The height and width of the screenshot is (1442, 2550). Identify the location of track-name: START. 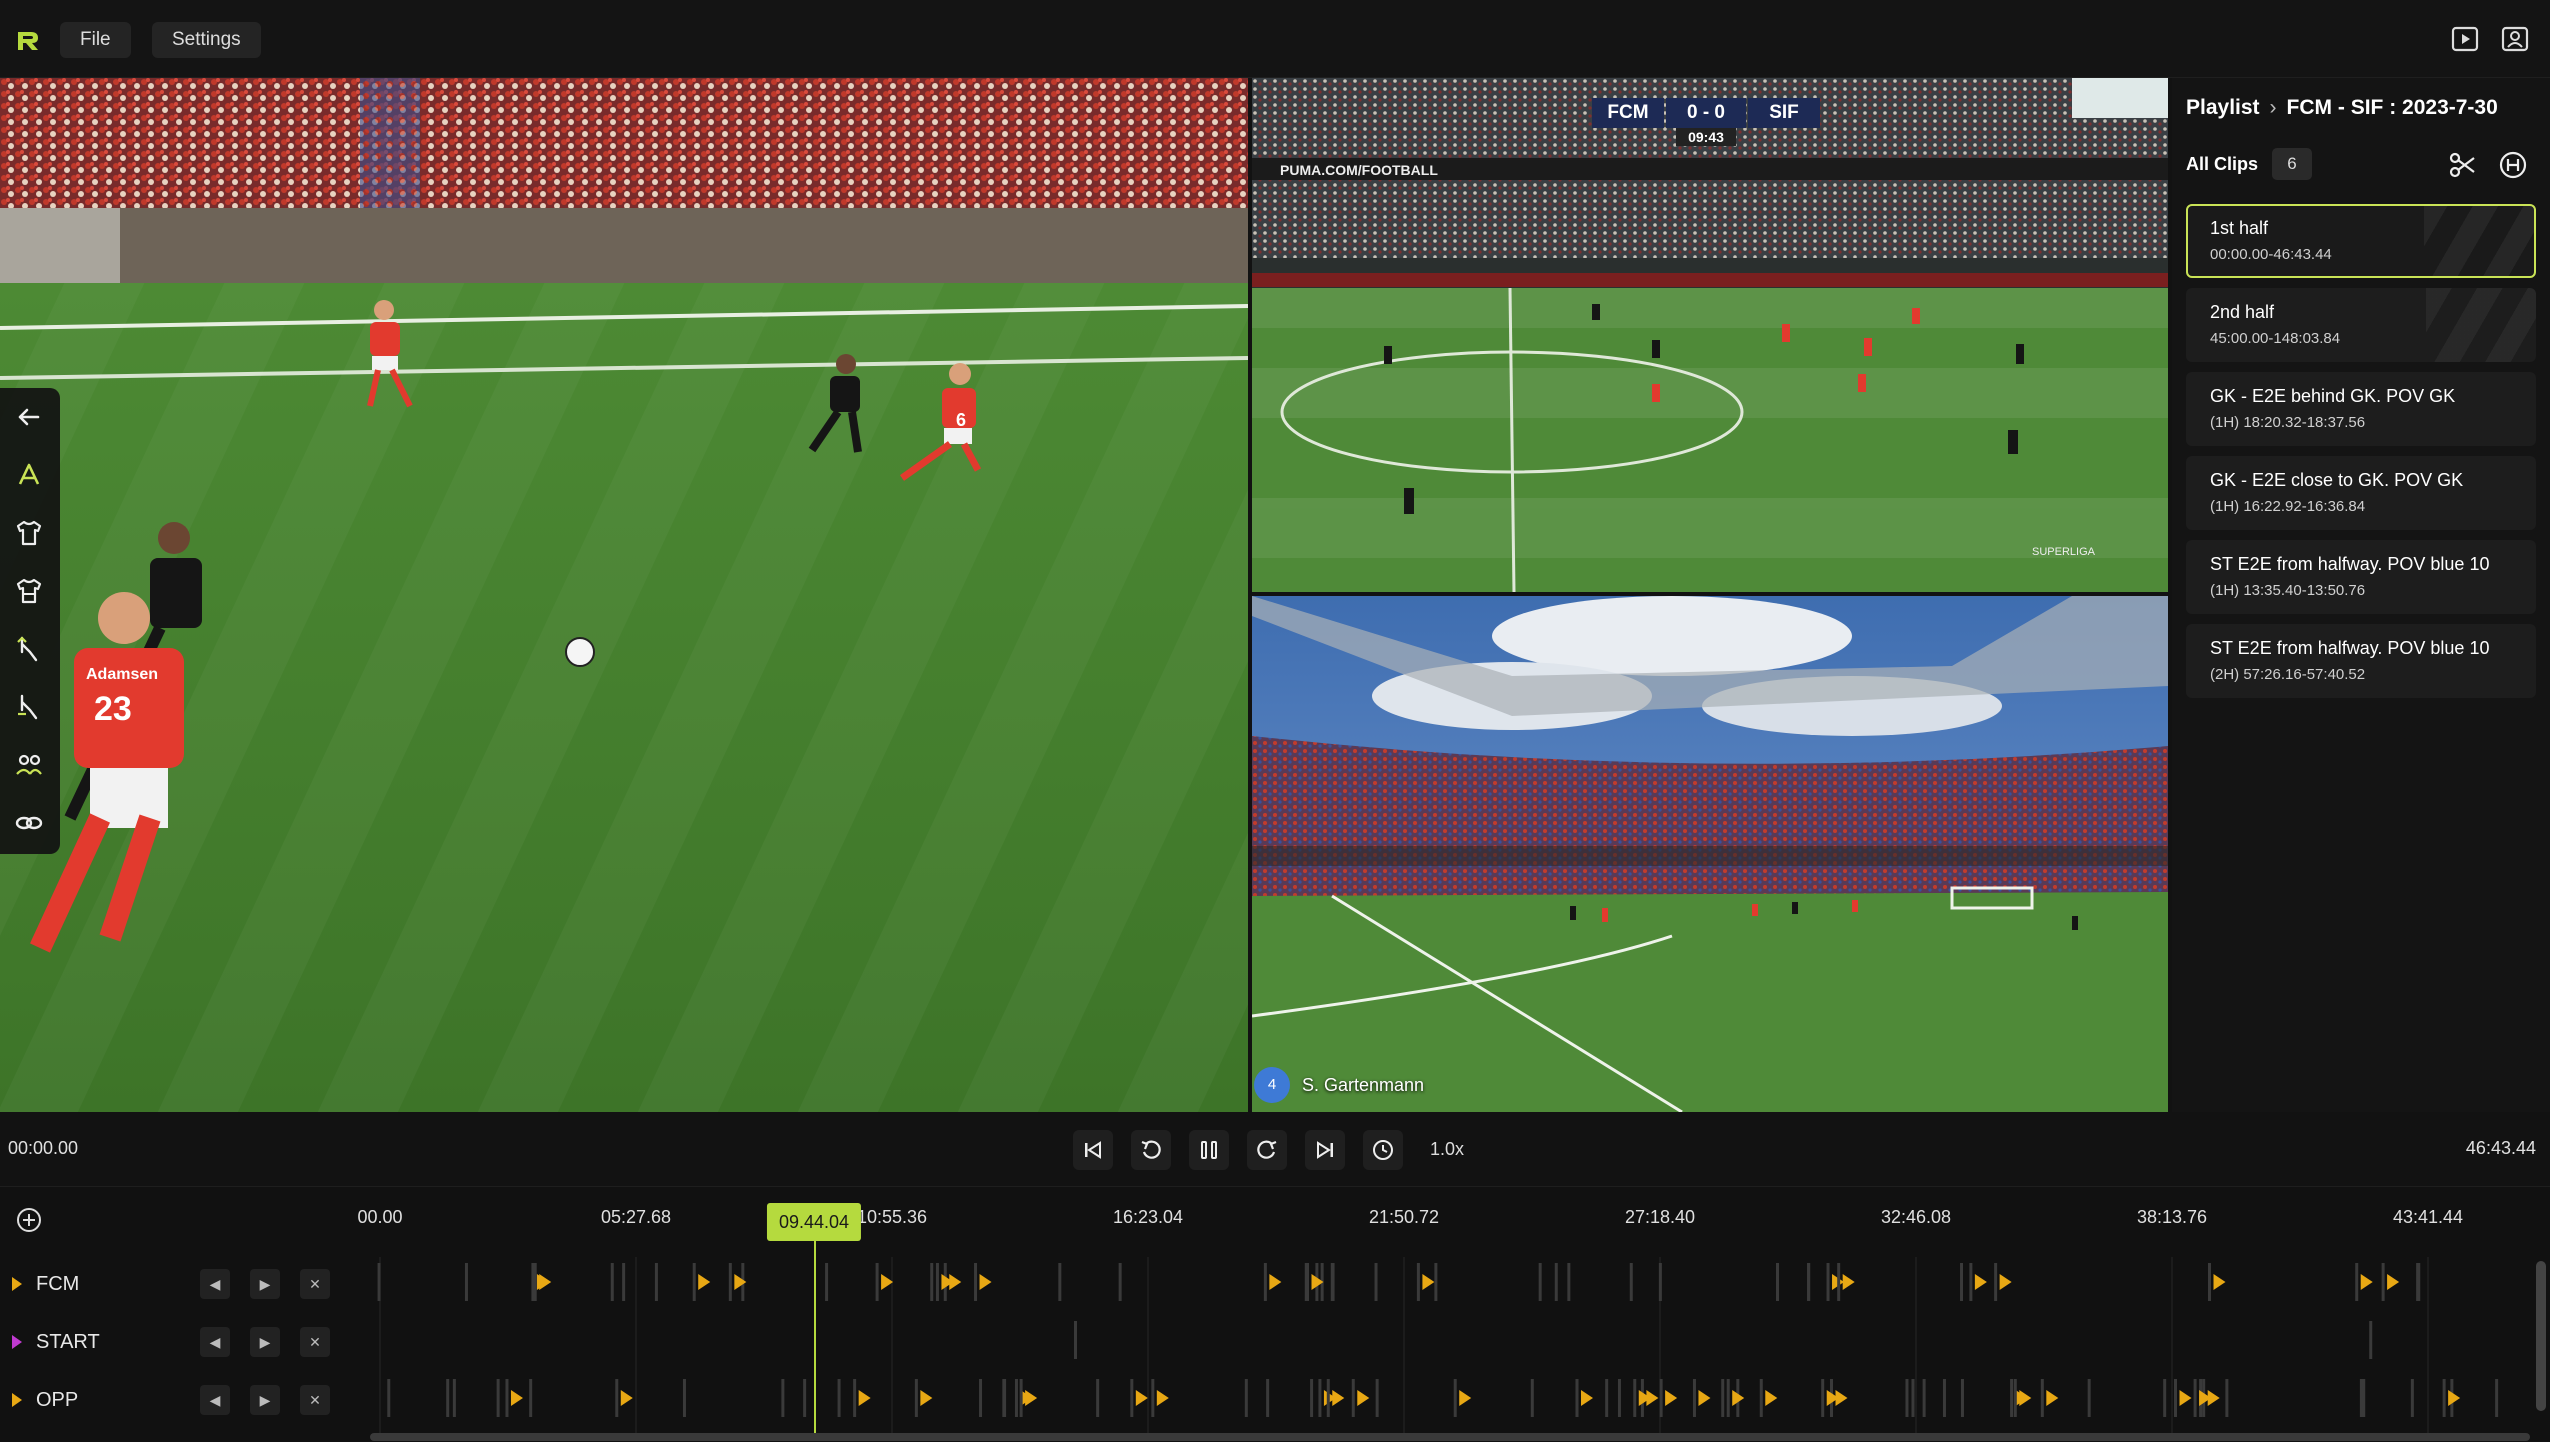
(68, 1341).